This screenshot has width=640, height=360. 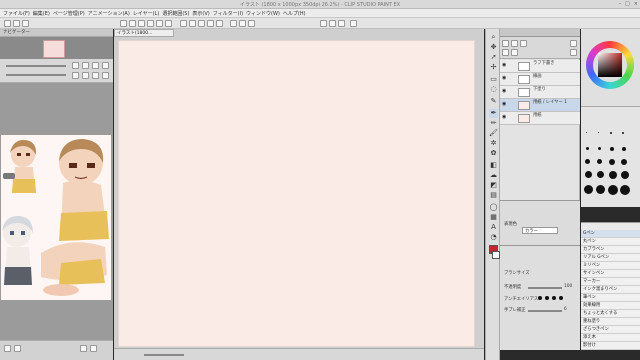 What do you see at coordinates (610, 282) in the screenshot?
I see `sub-tool-item: マーカー` at bounding box center [610, 282].